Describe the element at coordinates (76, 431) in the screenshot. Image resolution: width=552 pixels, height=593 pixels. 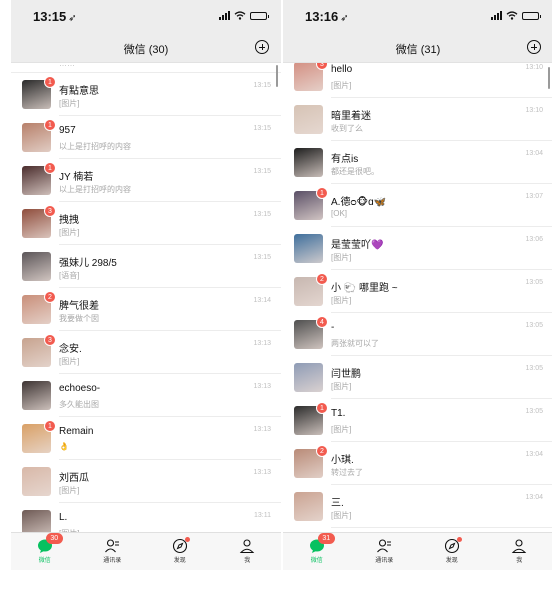
I see `chat-name: Remain` at that location.